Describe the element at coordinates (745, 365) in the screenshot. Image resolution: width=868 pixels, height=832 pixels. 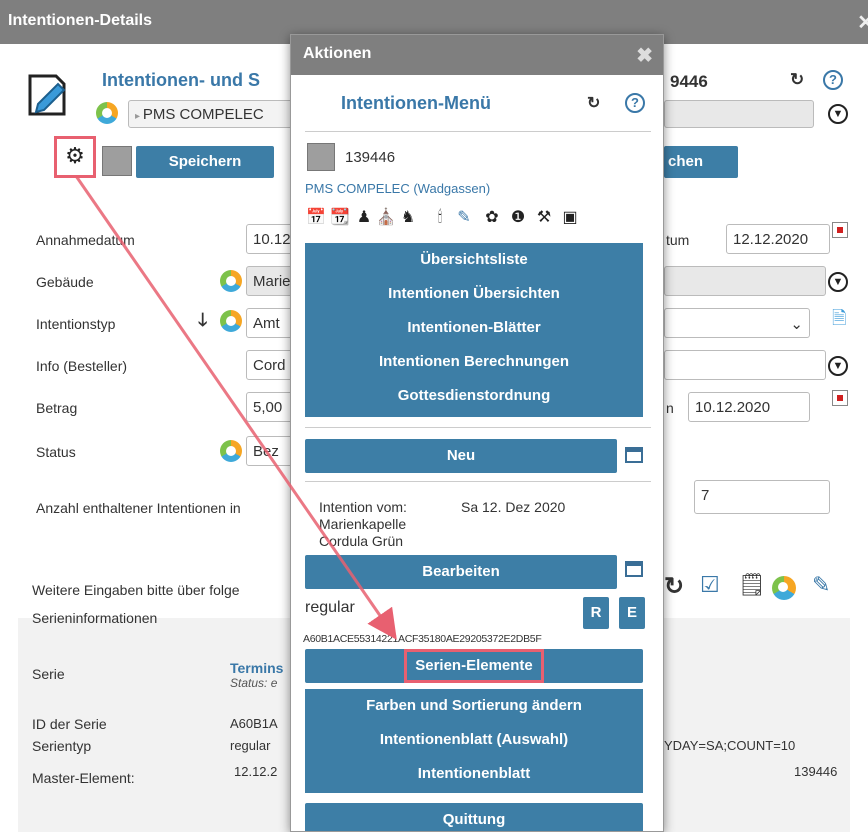
I see `info-besteller-field-right` at that location.